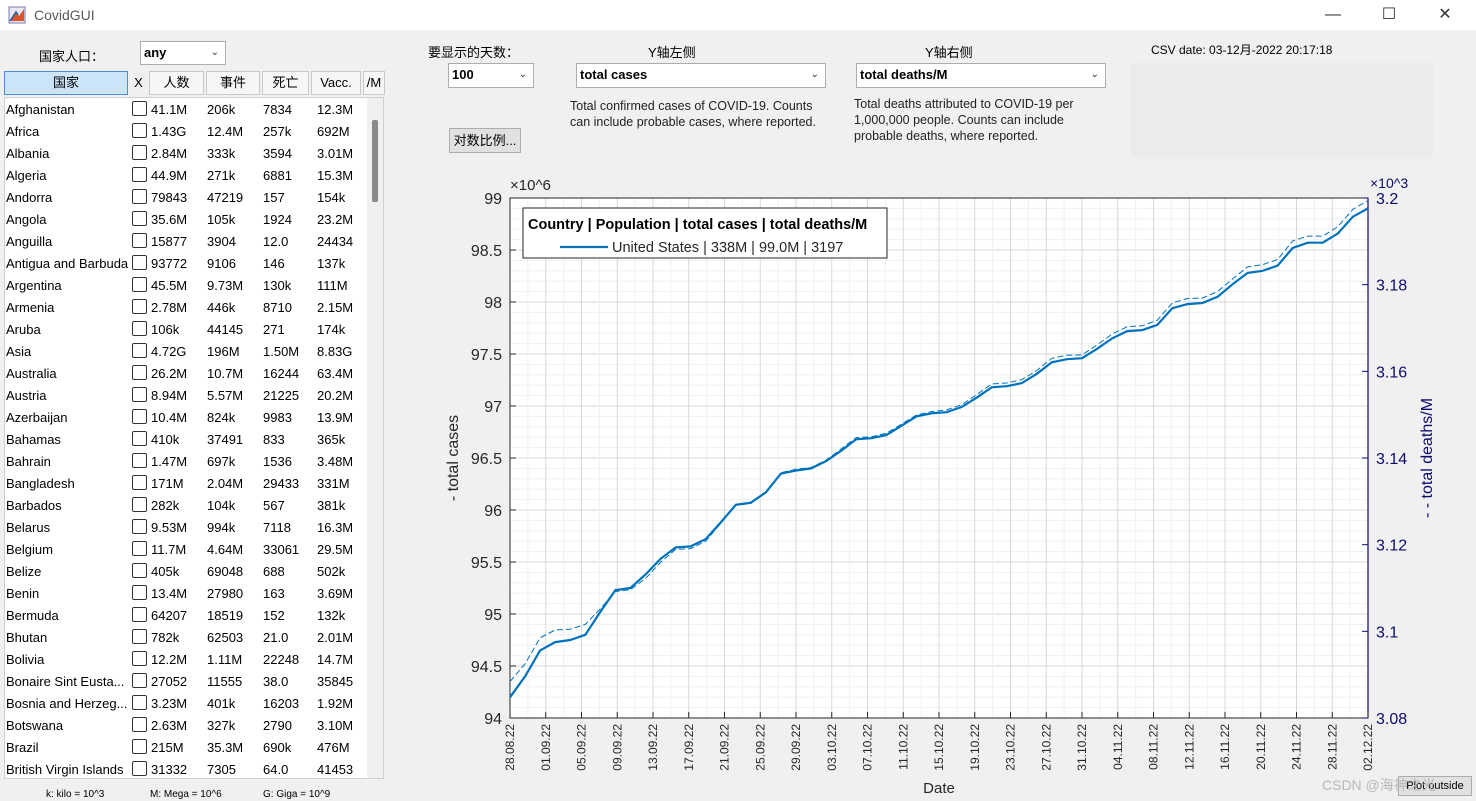  I want to click on x-tick-label: 19.10.22, so click(975, 747).